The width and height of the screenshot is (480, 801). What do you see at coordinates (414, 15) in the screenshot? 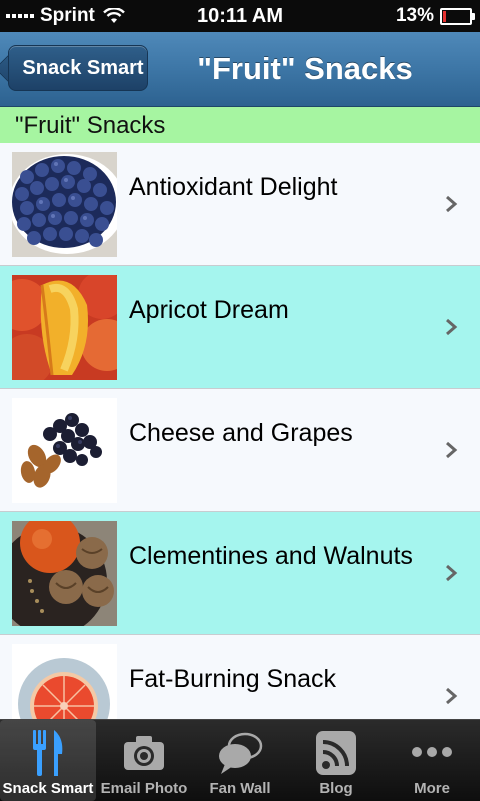
I see `battery-percent: 13%` at bounding box center [414, 15].